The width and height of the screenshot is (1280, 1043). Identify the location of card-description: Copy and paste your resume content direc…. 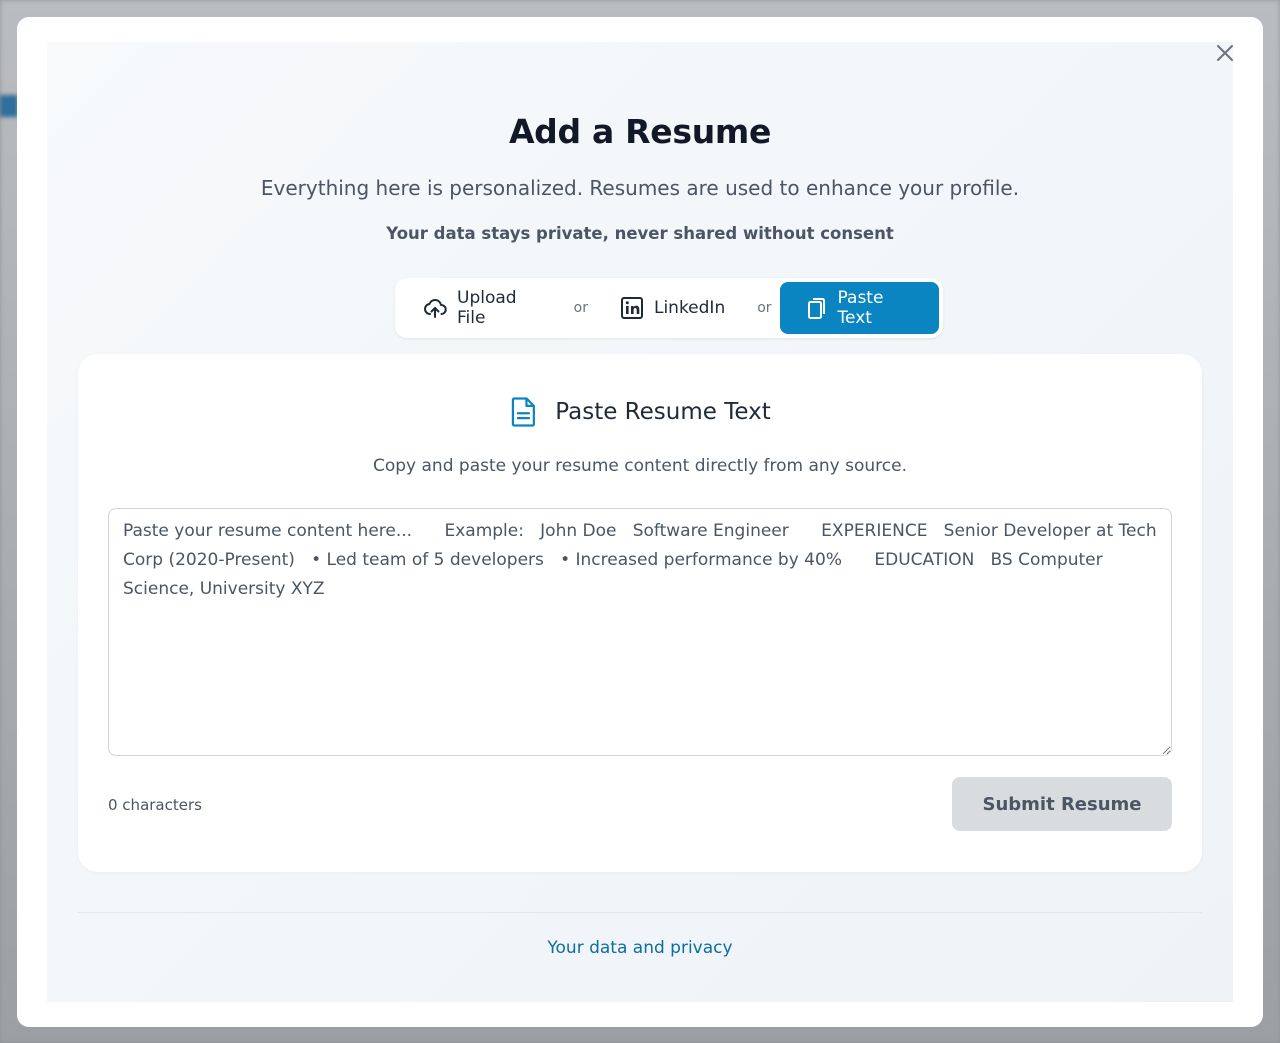
(640, 466).